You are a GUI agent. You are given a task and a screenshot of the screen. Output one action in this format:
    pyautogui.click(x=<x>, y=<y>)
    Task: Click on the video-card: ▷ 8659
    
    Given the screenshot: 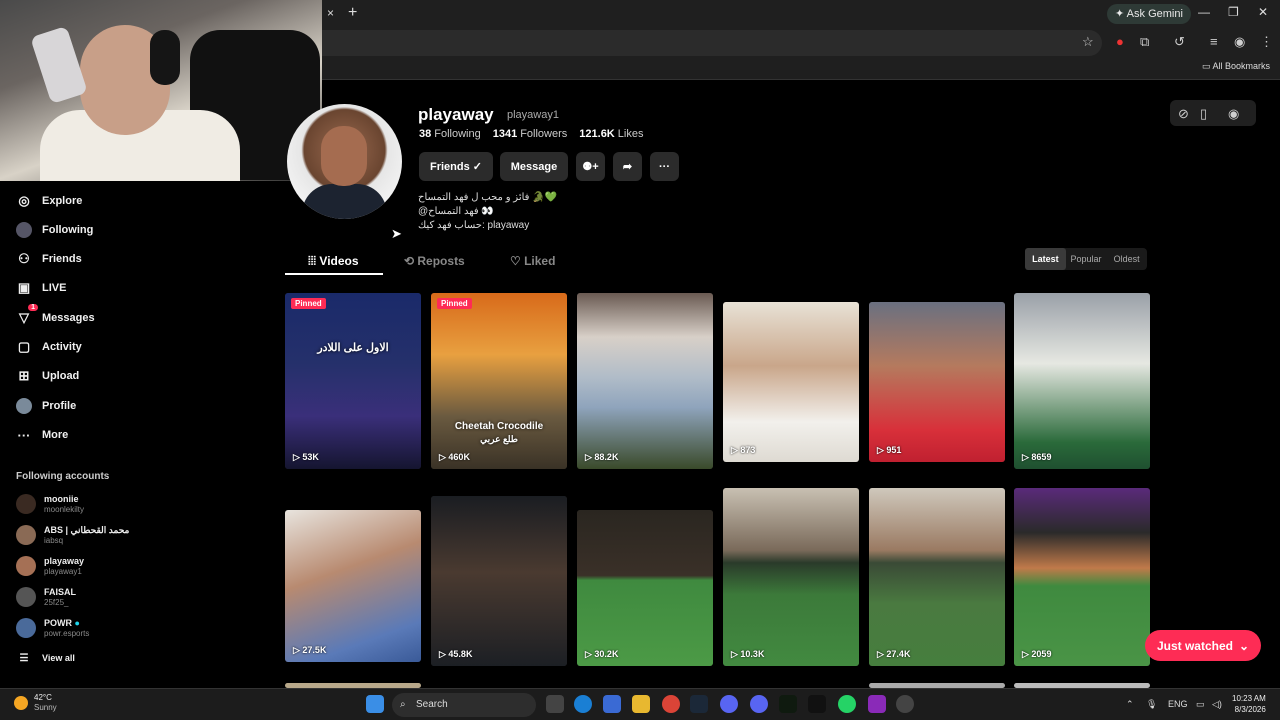 What is the action you would take?
    pyautogui.click(x=1082, y=381)
    